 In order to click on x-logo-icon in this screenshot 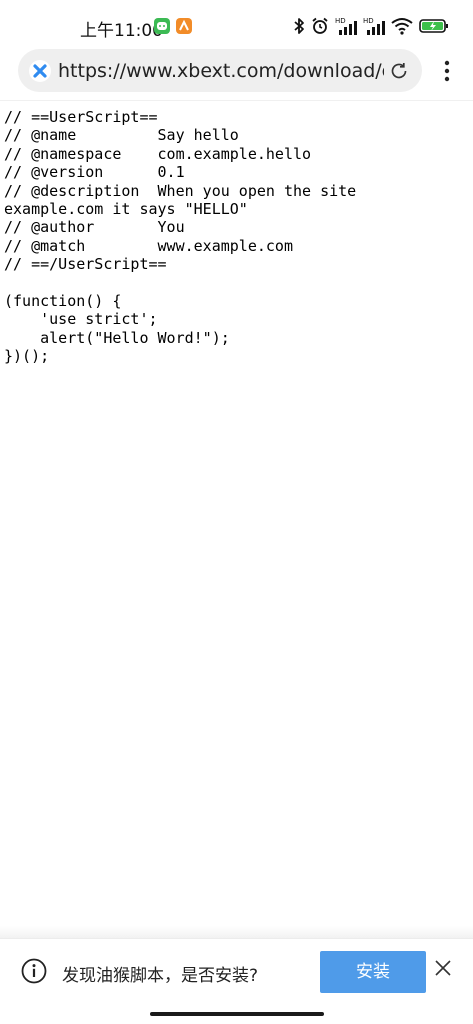, I will do `click(40, 71)`.